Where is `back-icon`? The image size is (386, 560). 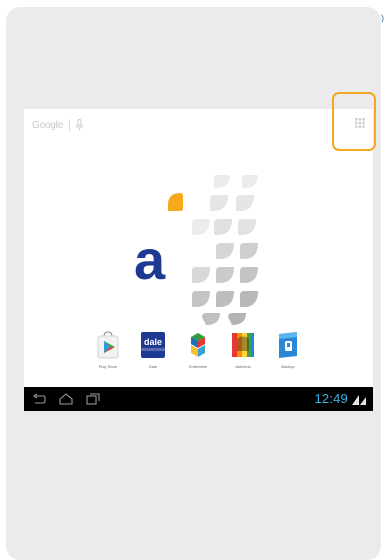
back-icon is located at coordinates (39, 399).